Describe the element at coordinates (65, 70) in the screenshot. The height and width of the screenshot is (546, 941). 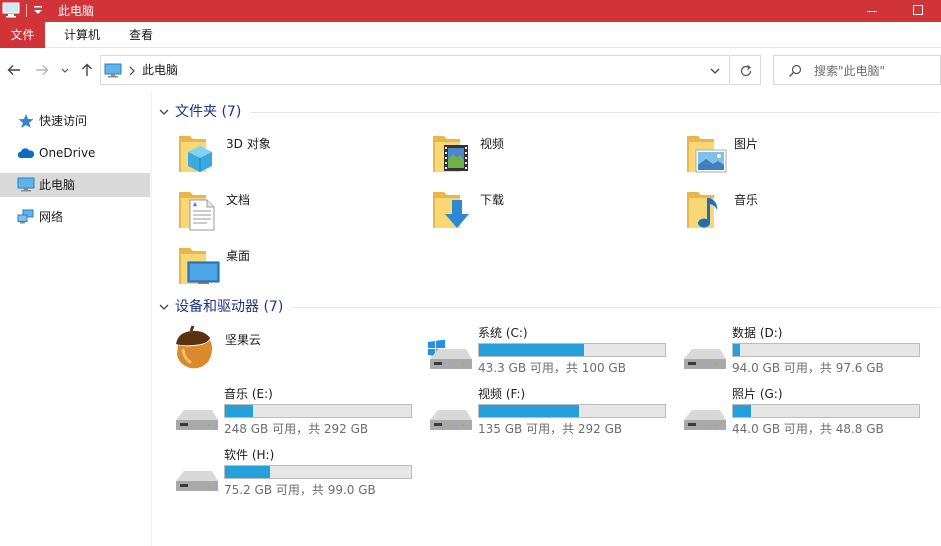
I see `recent-locations-chevron-icon` at that location.